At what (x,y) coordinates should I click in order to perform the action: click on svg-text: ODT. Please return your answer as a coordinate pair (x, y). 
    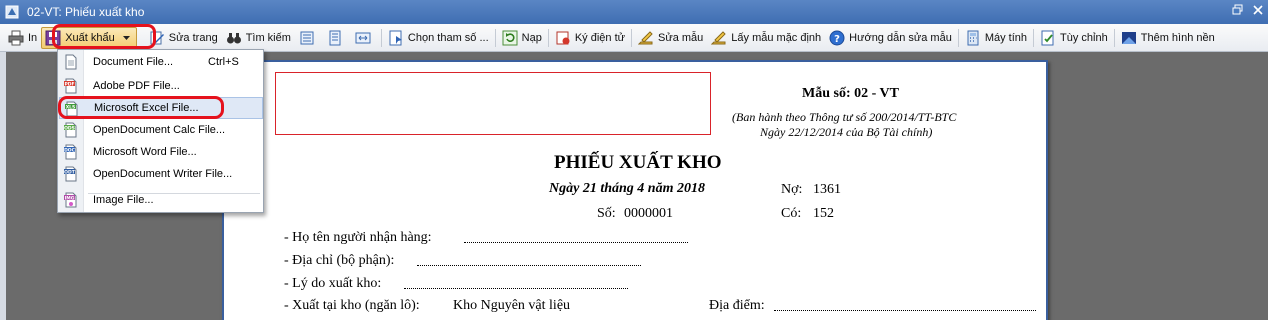
    Looking at the image, I should click on (70, 172).